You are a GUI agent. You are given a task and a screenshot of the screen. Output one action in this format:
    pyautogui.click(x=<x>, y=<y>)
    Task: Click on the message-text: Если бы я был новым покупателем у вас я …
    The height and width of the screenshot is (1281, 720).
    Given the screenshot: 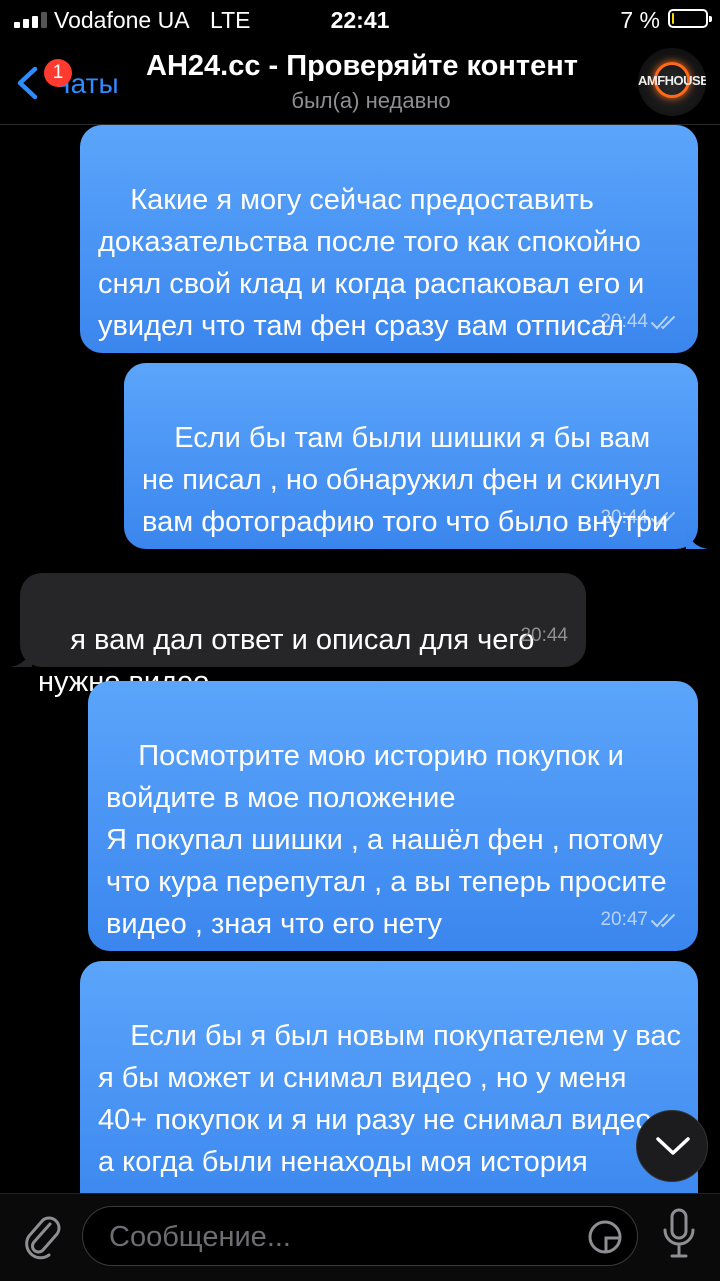 What is the action you would take?
    pyautogui.click(x=389, y=1106)
    